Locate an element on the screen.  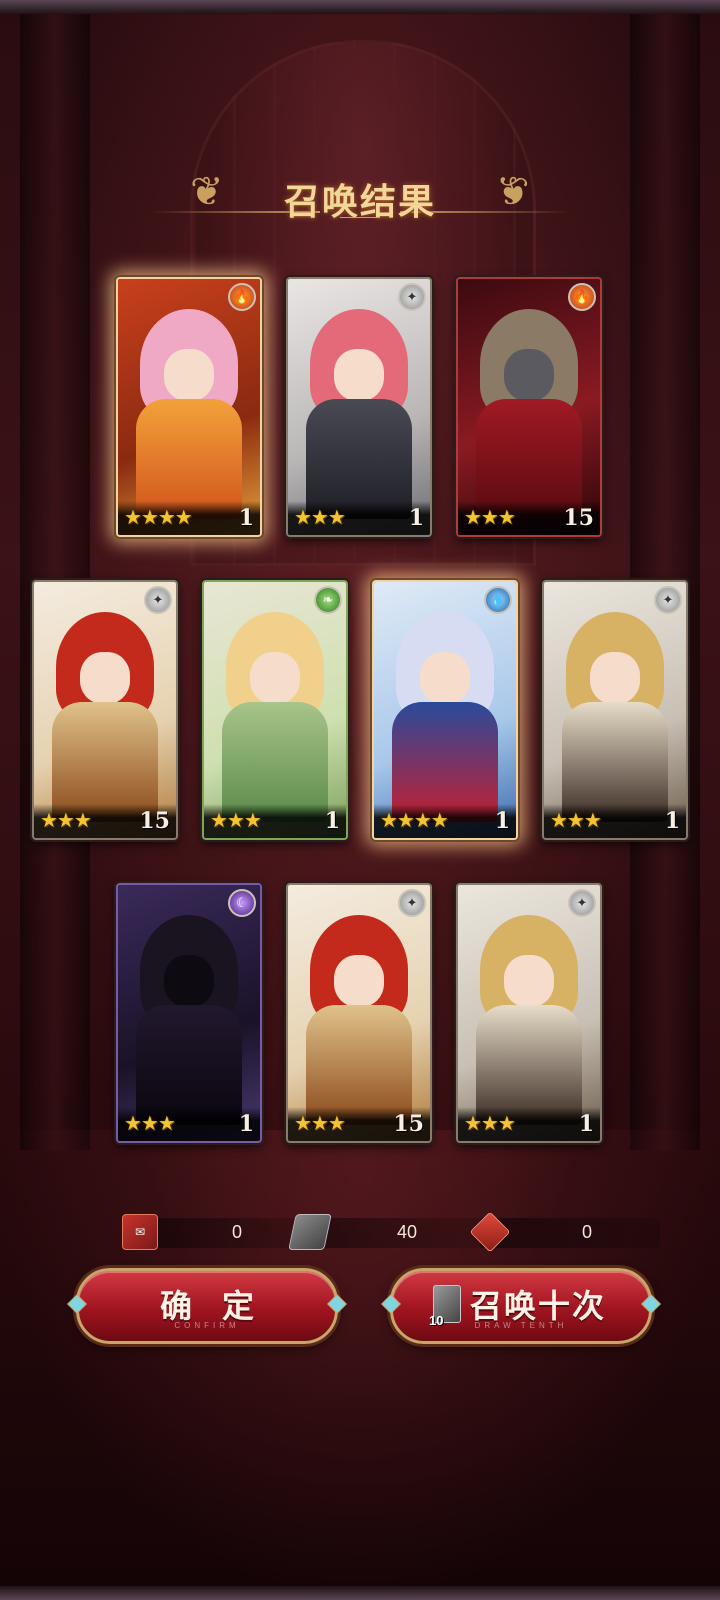
hero-card-3: 🔥 ★★★ 15 is located at coordinates (529, 407).